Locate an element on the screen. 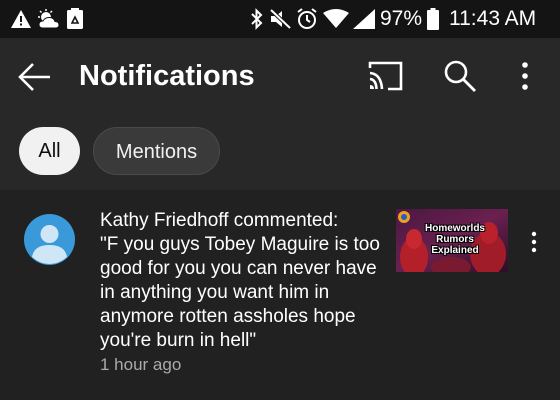 The width and height of the screenshot is (560, 400). chip-all: All is located at coordinates (49, 151).